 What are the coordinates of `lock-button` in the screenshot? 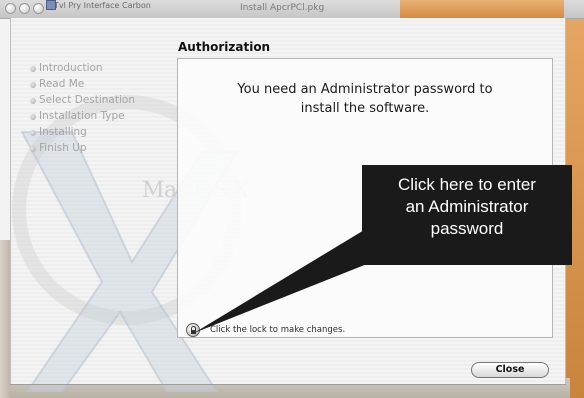 It's located at (193, 330).